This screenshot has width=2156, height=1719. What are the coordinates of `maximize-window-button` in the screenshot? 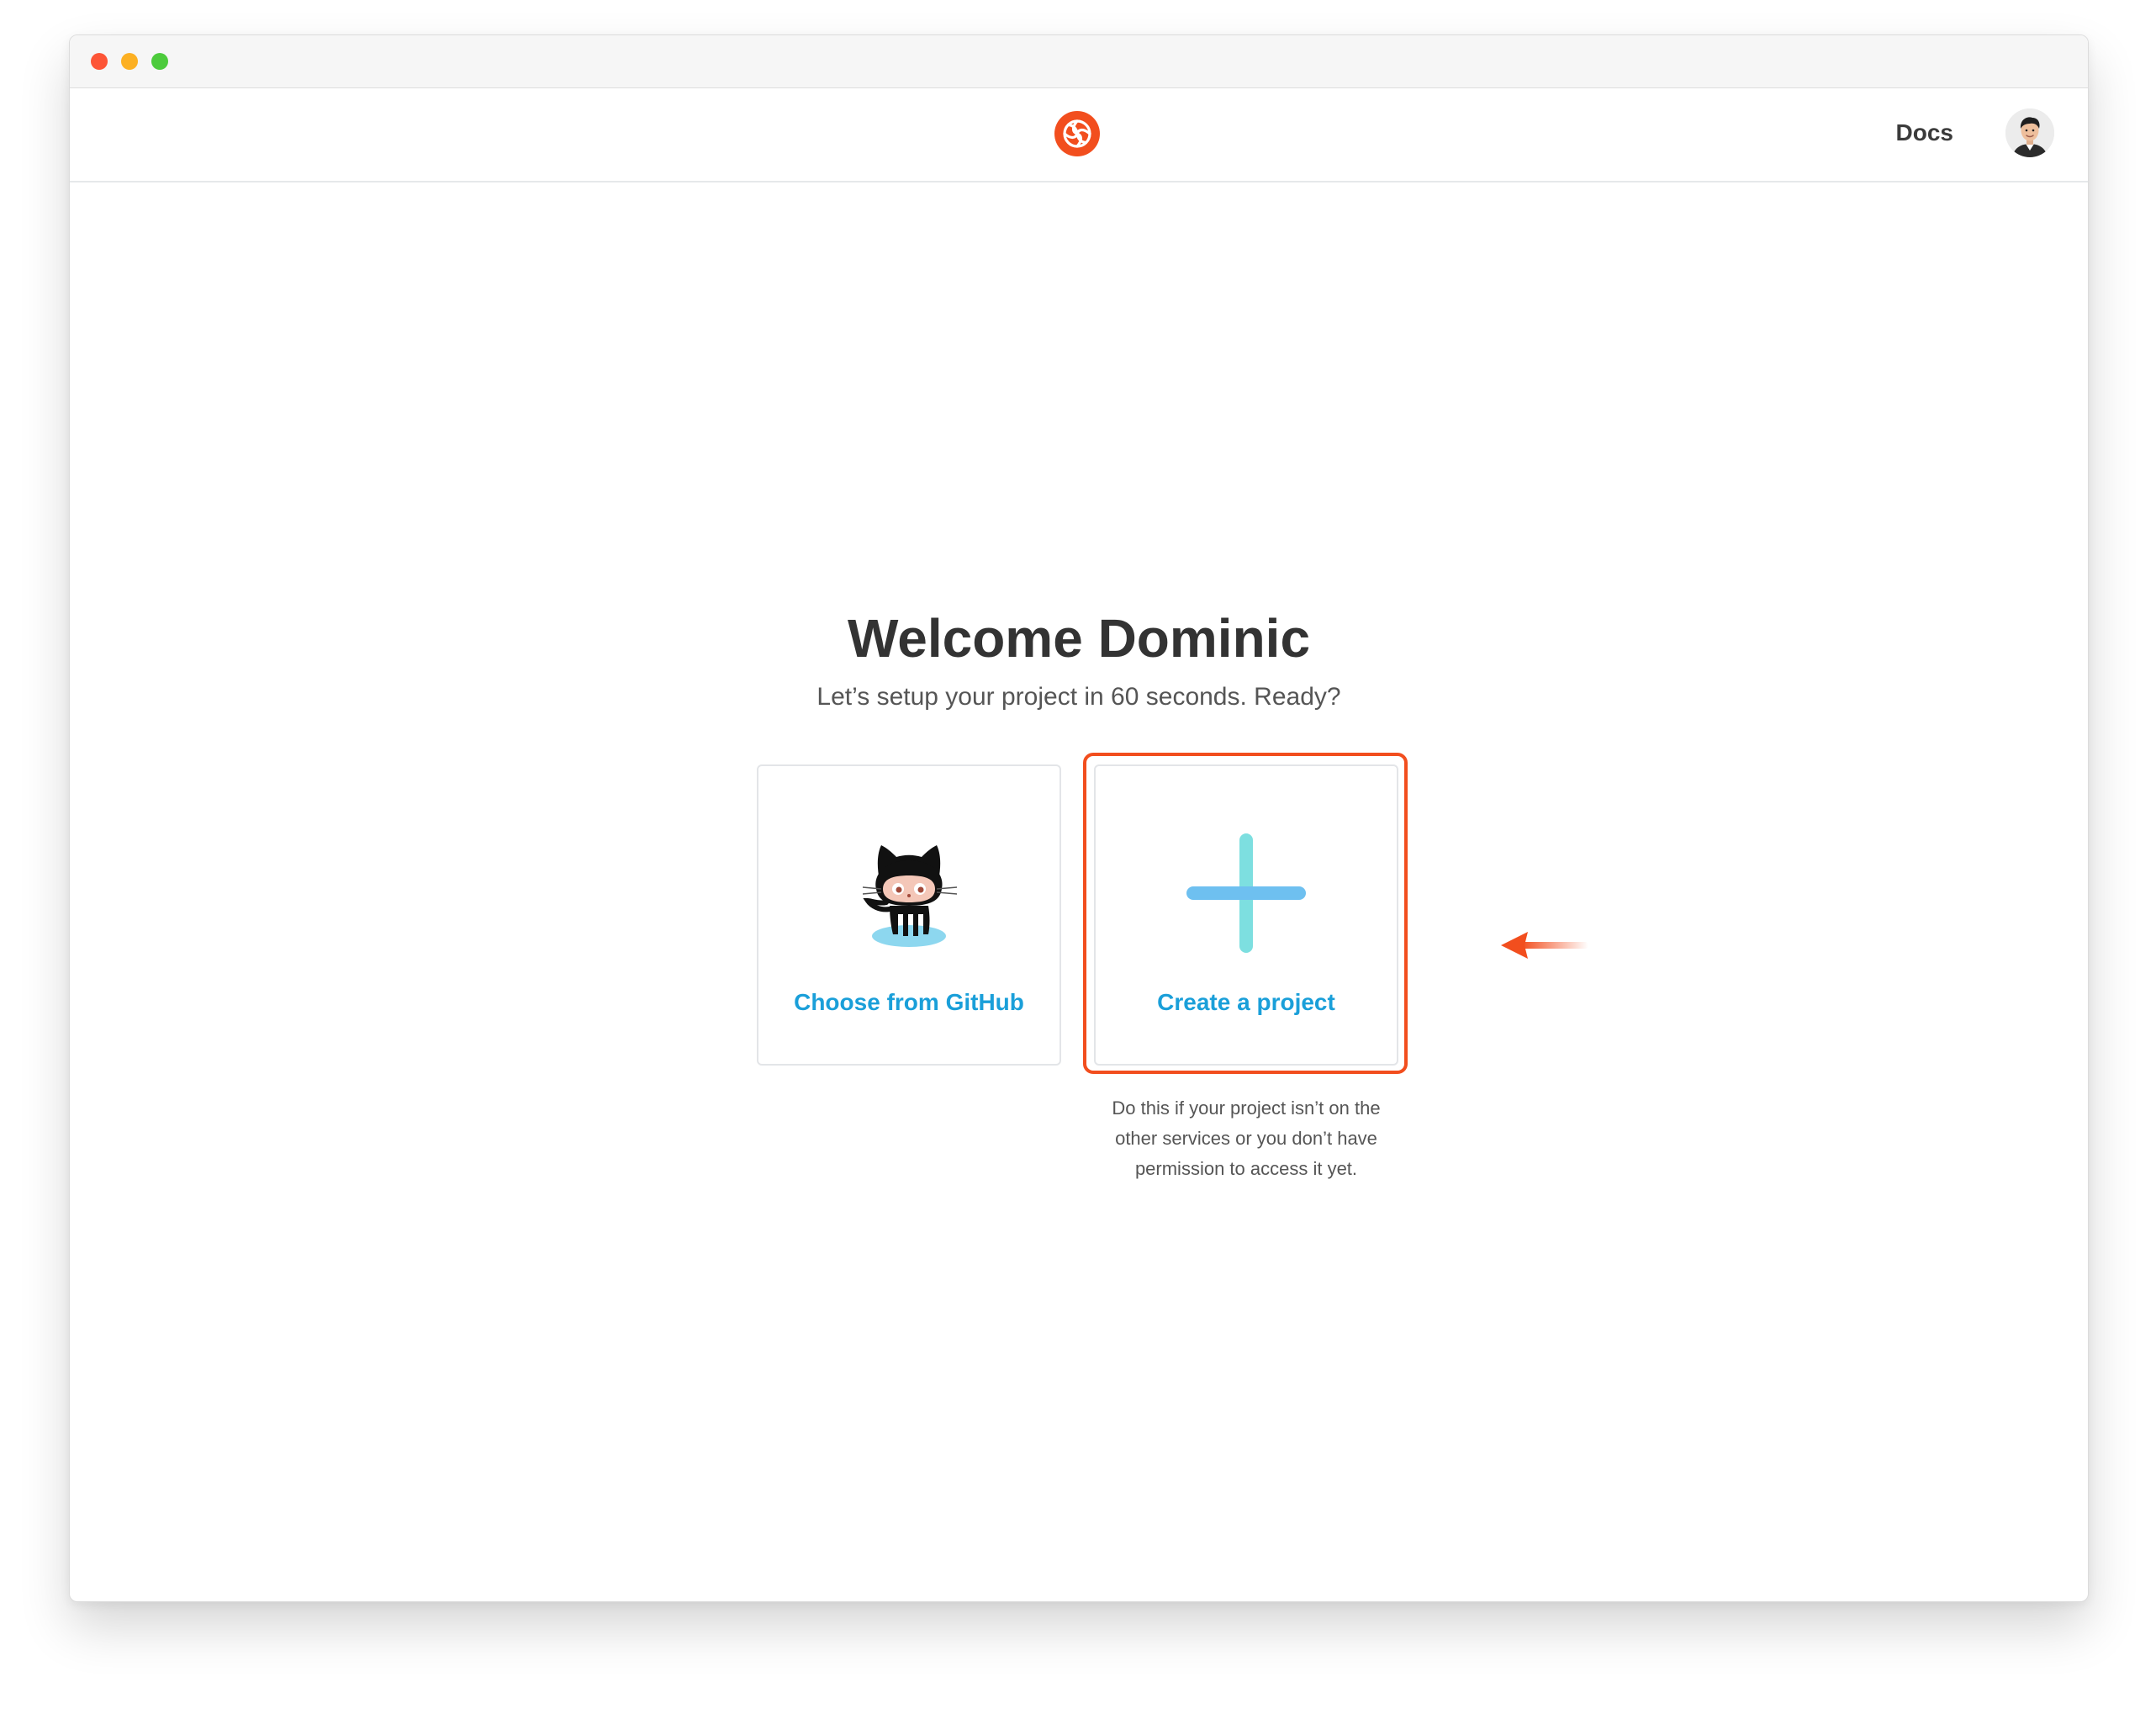 It's located at (159, 61).